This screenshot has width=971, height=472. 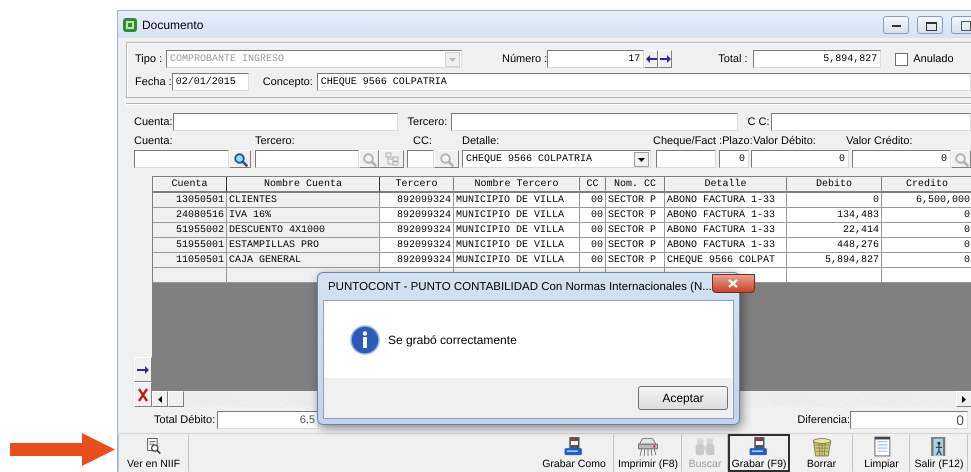 I want to click on minimize-button, so click(x=896, y=25).